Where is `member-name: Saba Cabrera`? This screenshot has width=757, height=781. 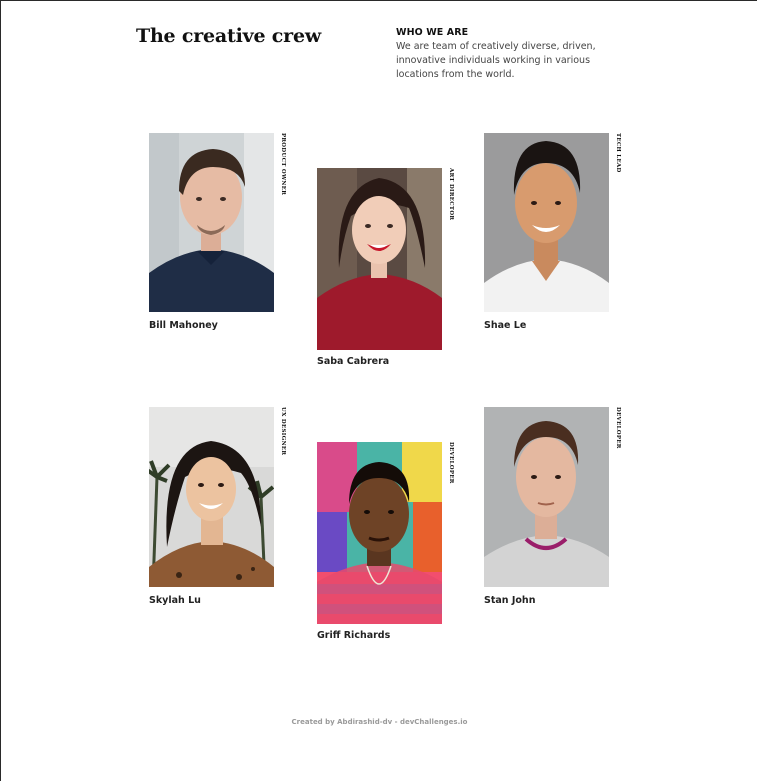 member-name: Saba Cabrera is located at coordinates (353, 361).